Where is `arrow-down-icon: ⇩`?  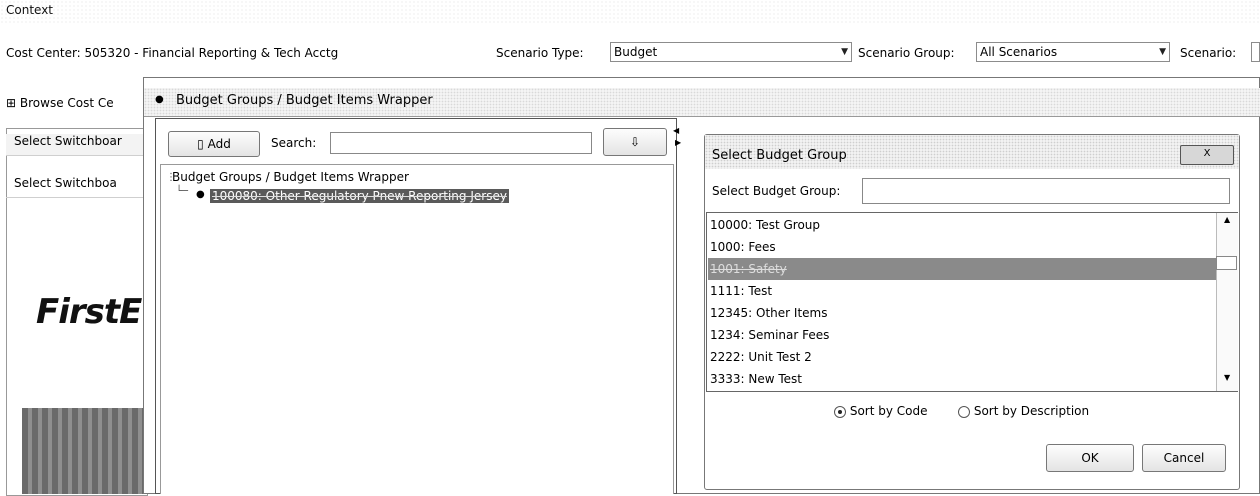 arrow-down-icon: ⇩ is located at coordinates (635, 142).